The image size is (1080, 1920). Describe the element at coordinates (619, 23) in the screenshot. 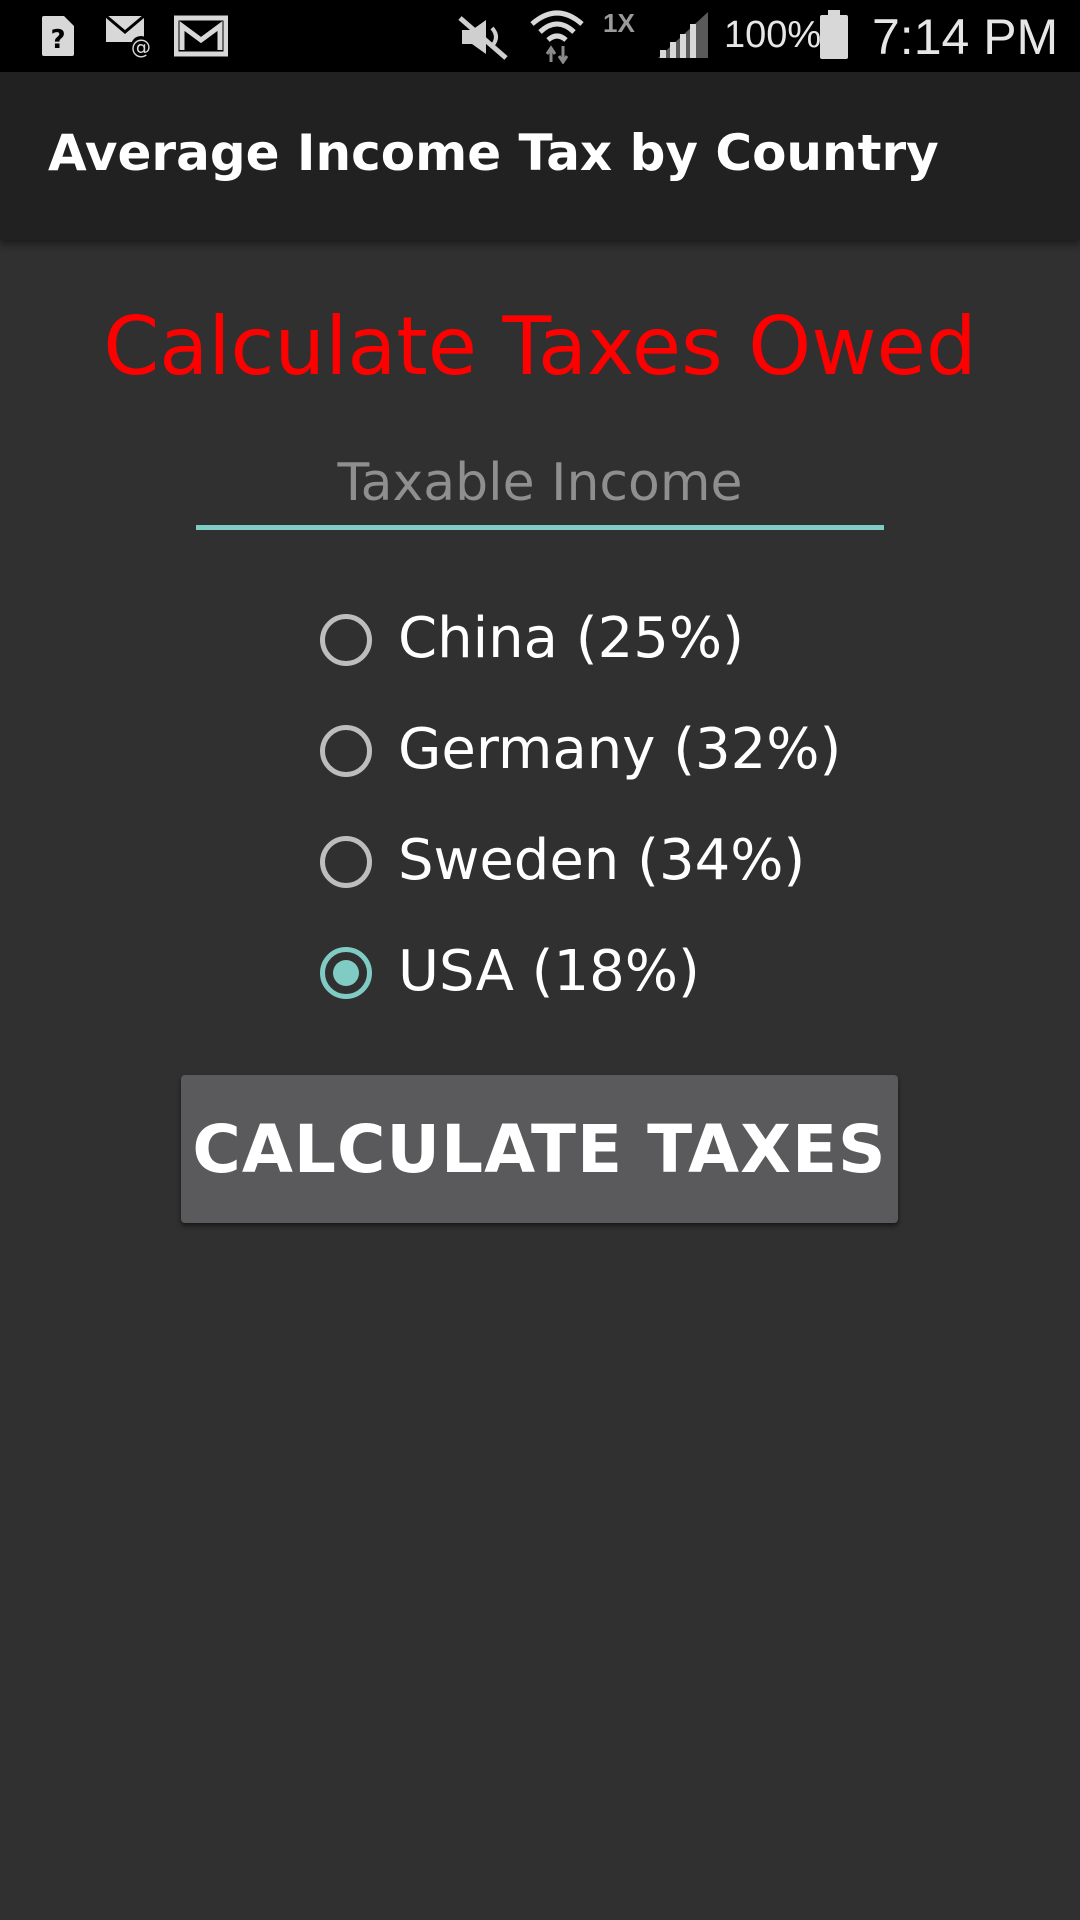

I see `network-type-label: 1X` at that location.